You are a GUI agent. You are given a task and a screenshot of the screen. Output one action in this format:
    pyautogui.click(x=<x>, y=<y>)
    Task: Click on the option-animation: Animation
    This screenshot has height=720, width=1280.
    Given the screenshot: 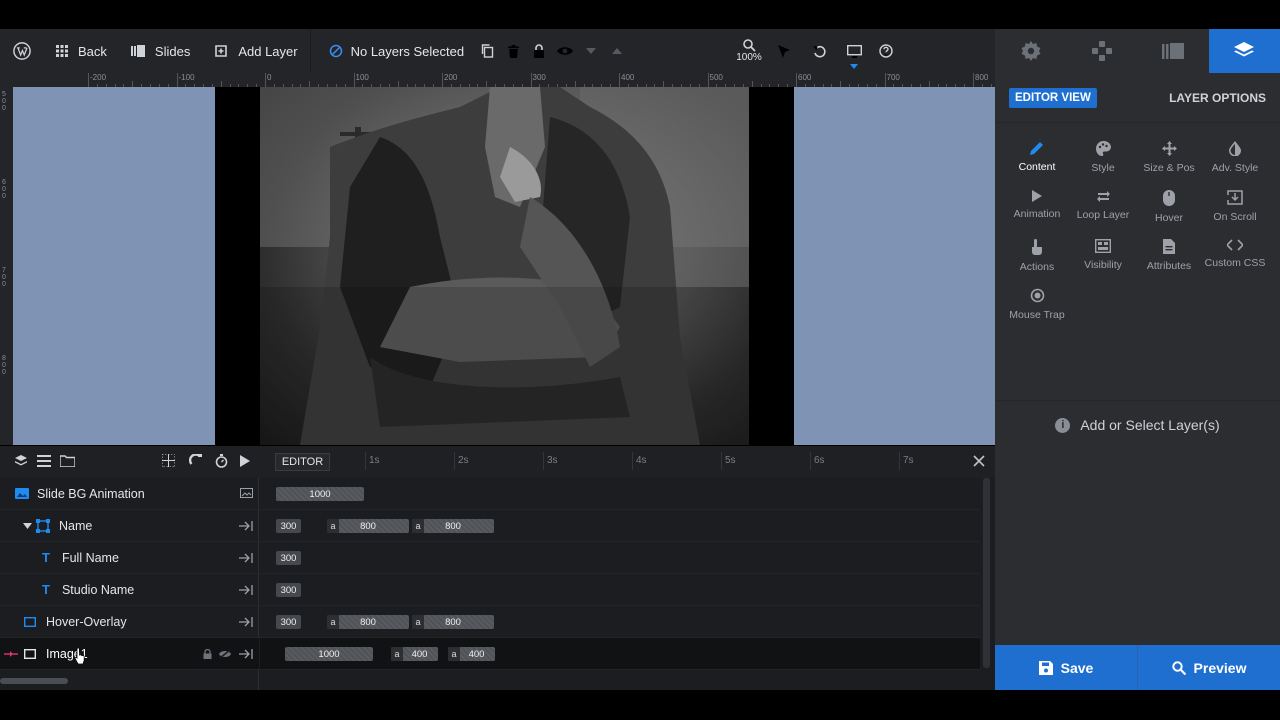 What is the action you would take?
    pyautogui.click(x=1037, y=214)
    